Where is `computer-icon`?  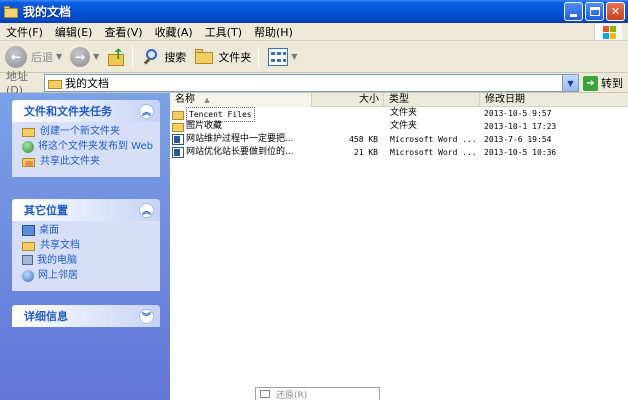
computer-icon is located at coordinates (27, 260).